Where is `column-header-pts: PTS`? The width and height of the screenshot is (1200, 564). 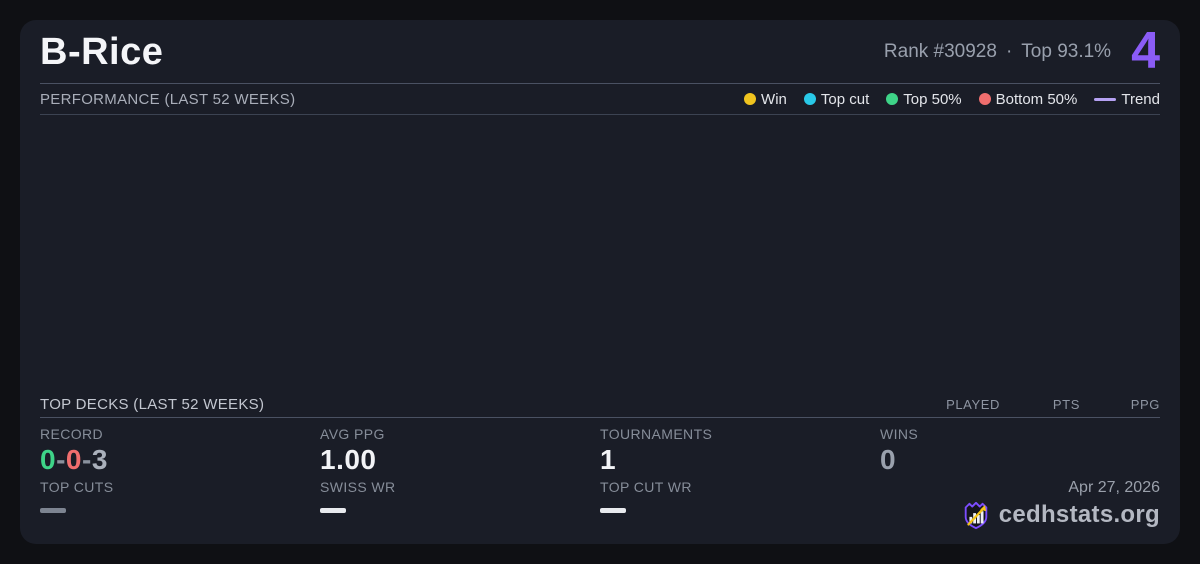
column-header-pts: PTS is located at coordinates (1066, 404).